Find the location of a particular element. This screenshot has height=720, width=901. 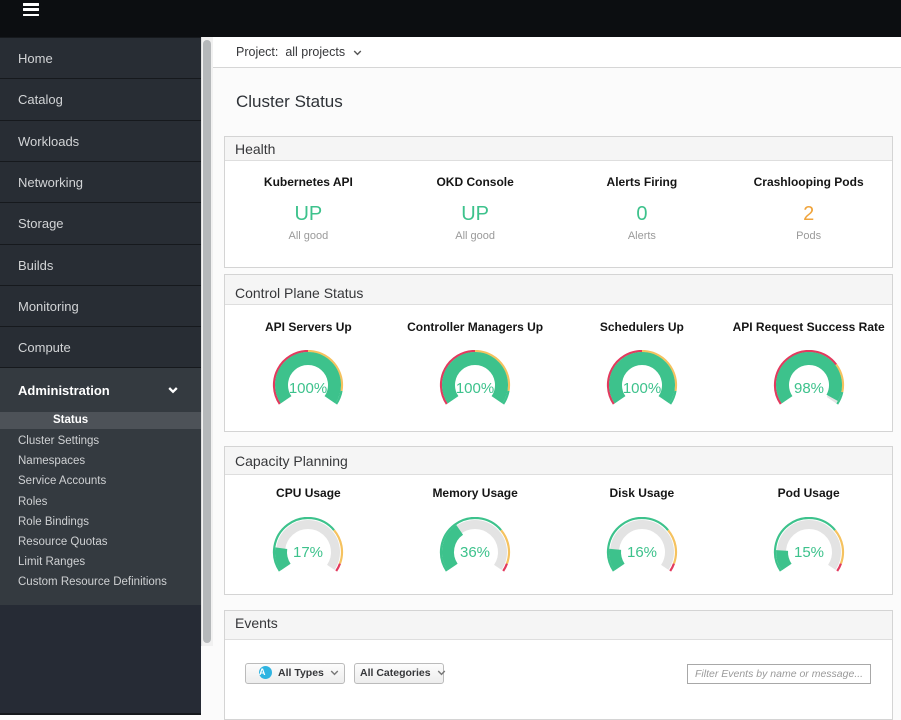

svg-text: 15% is located at coordinates (809, 552).